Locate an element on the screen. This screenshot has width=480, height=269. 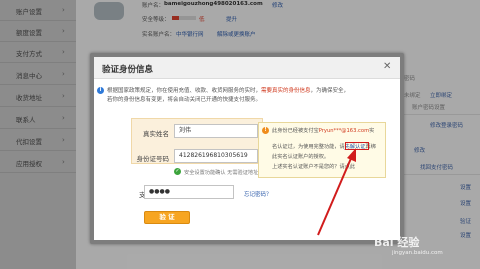
id-number-field-label: 身份证号码 is located at coordinates (153, 159).